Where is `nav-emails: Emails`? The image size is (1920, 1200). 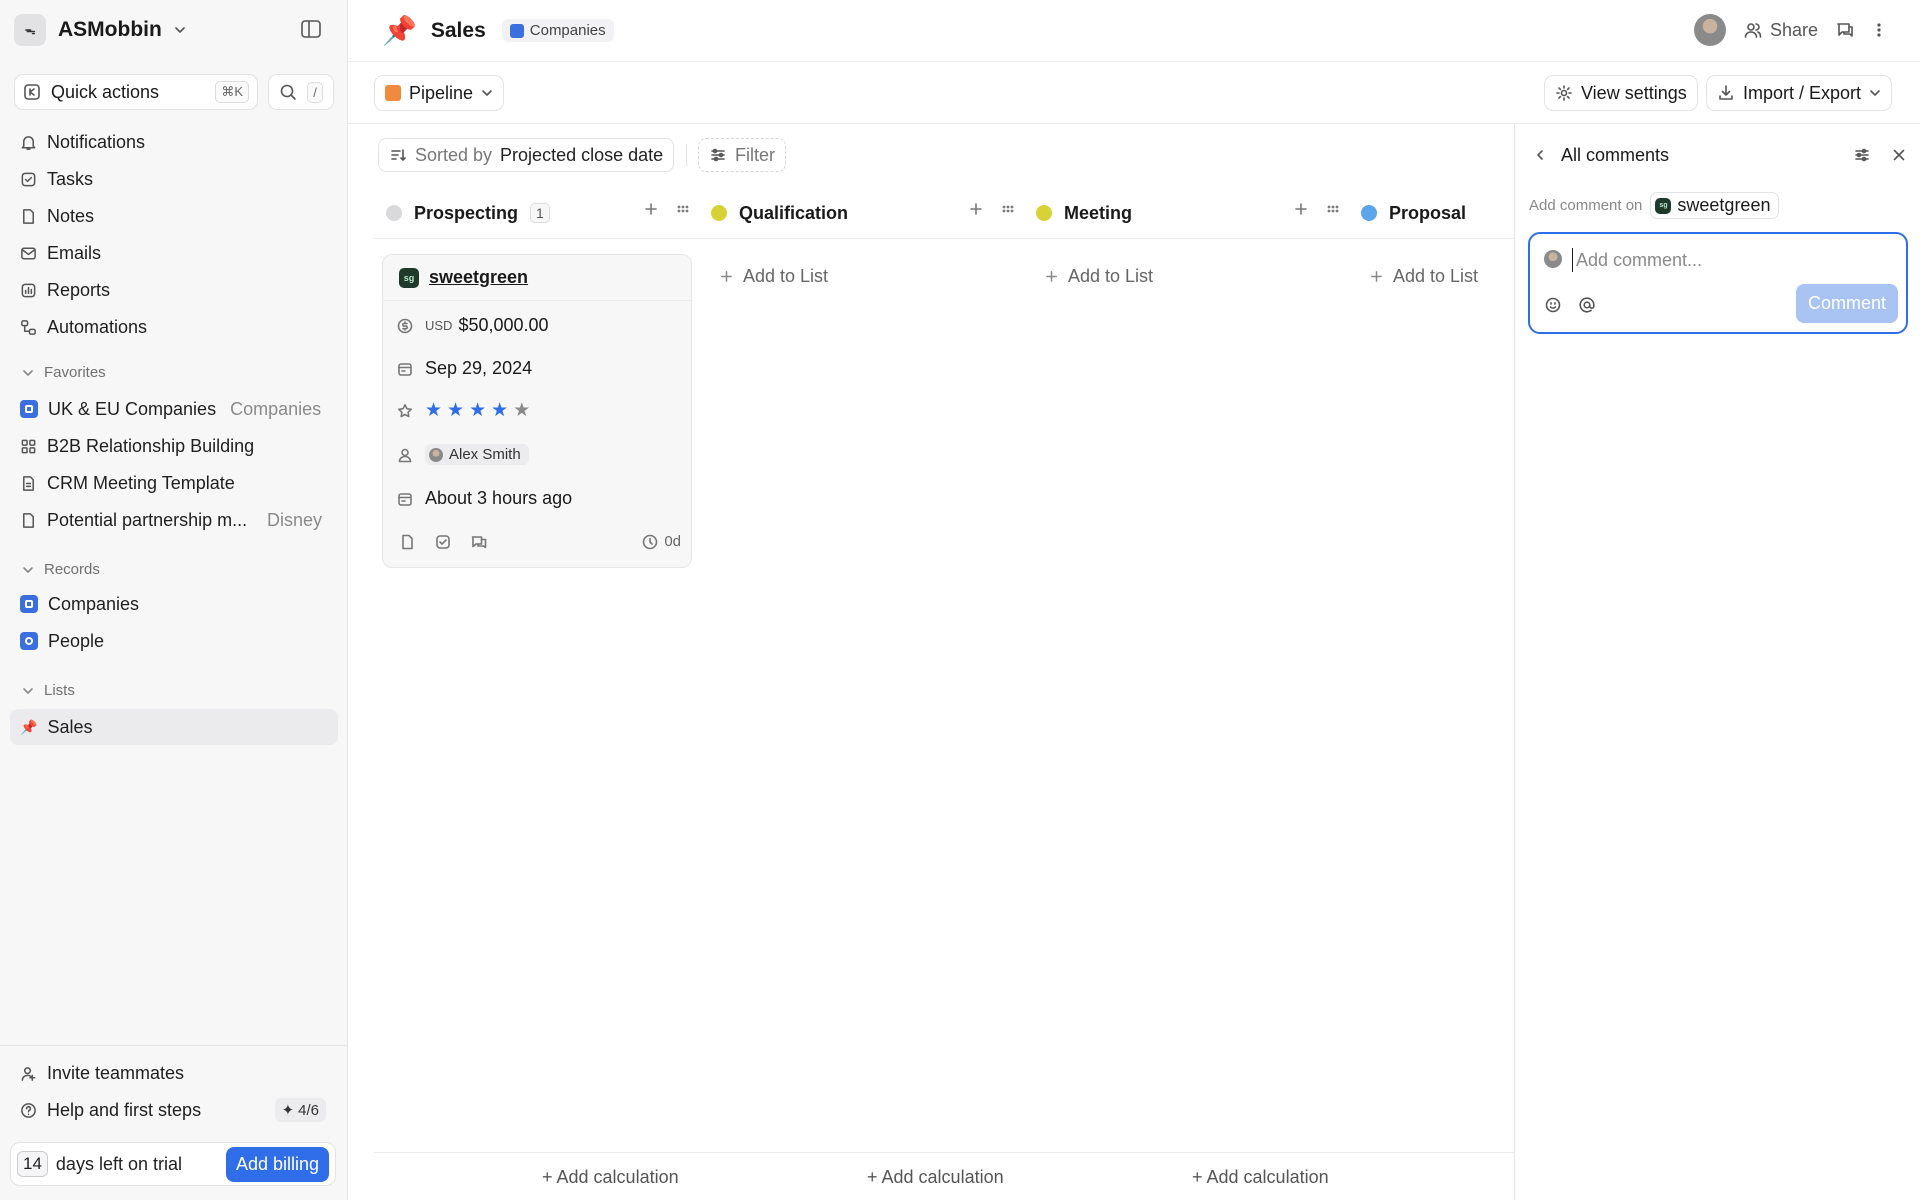 nav-emails: Emails is located at coordinates (174, 253).